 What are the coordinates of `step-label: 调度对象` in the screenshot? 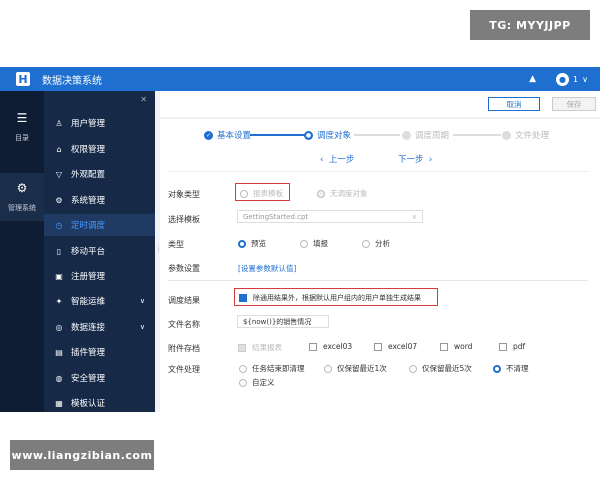 It's located at (334, 136).